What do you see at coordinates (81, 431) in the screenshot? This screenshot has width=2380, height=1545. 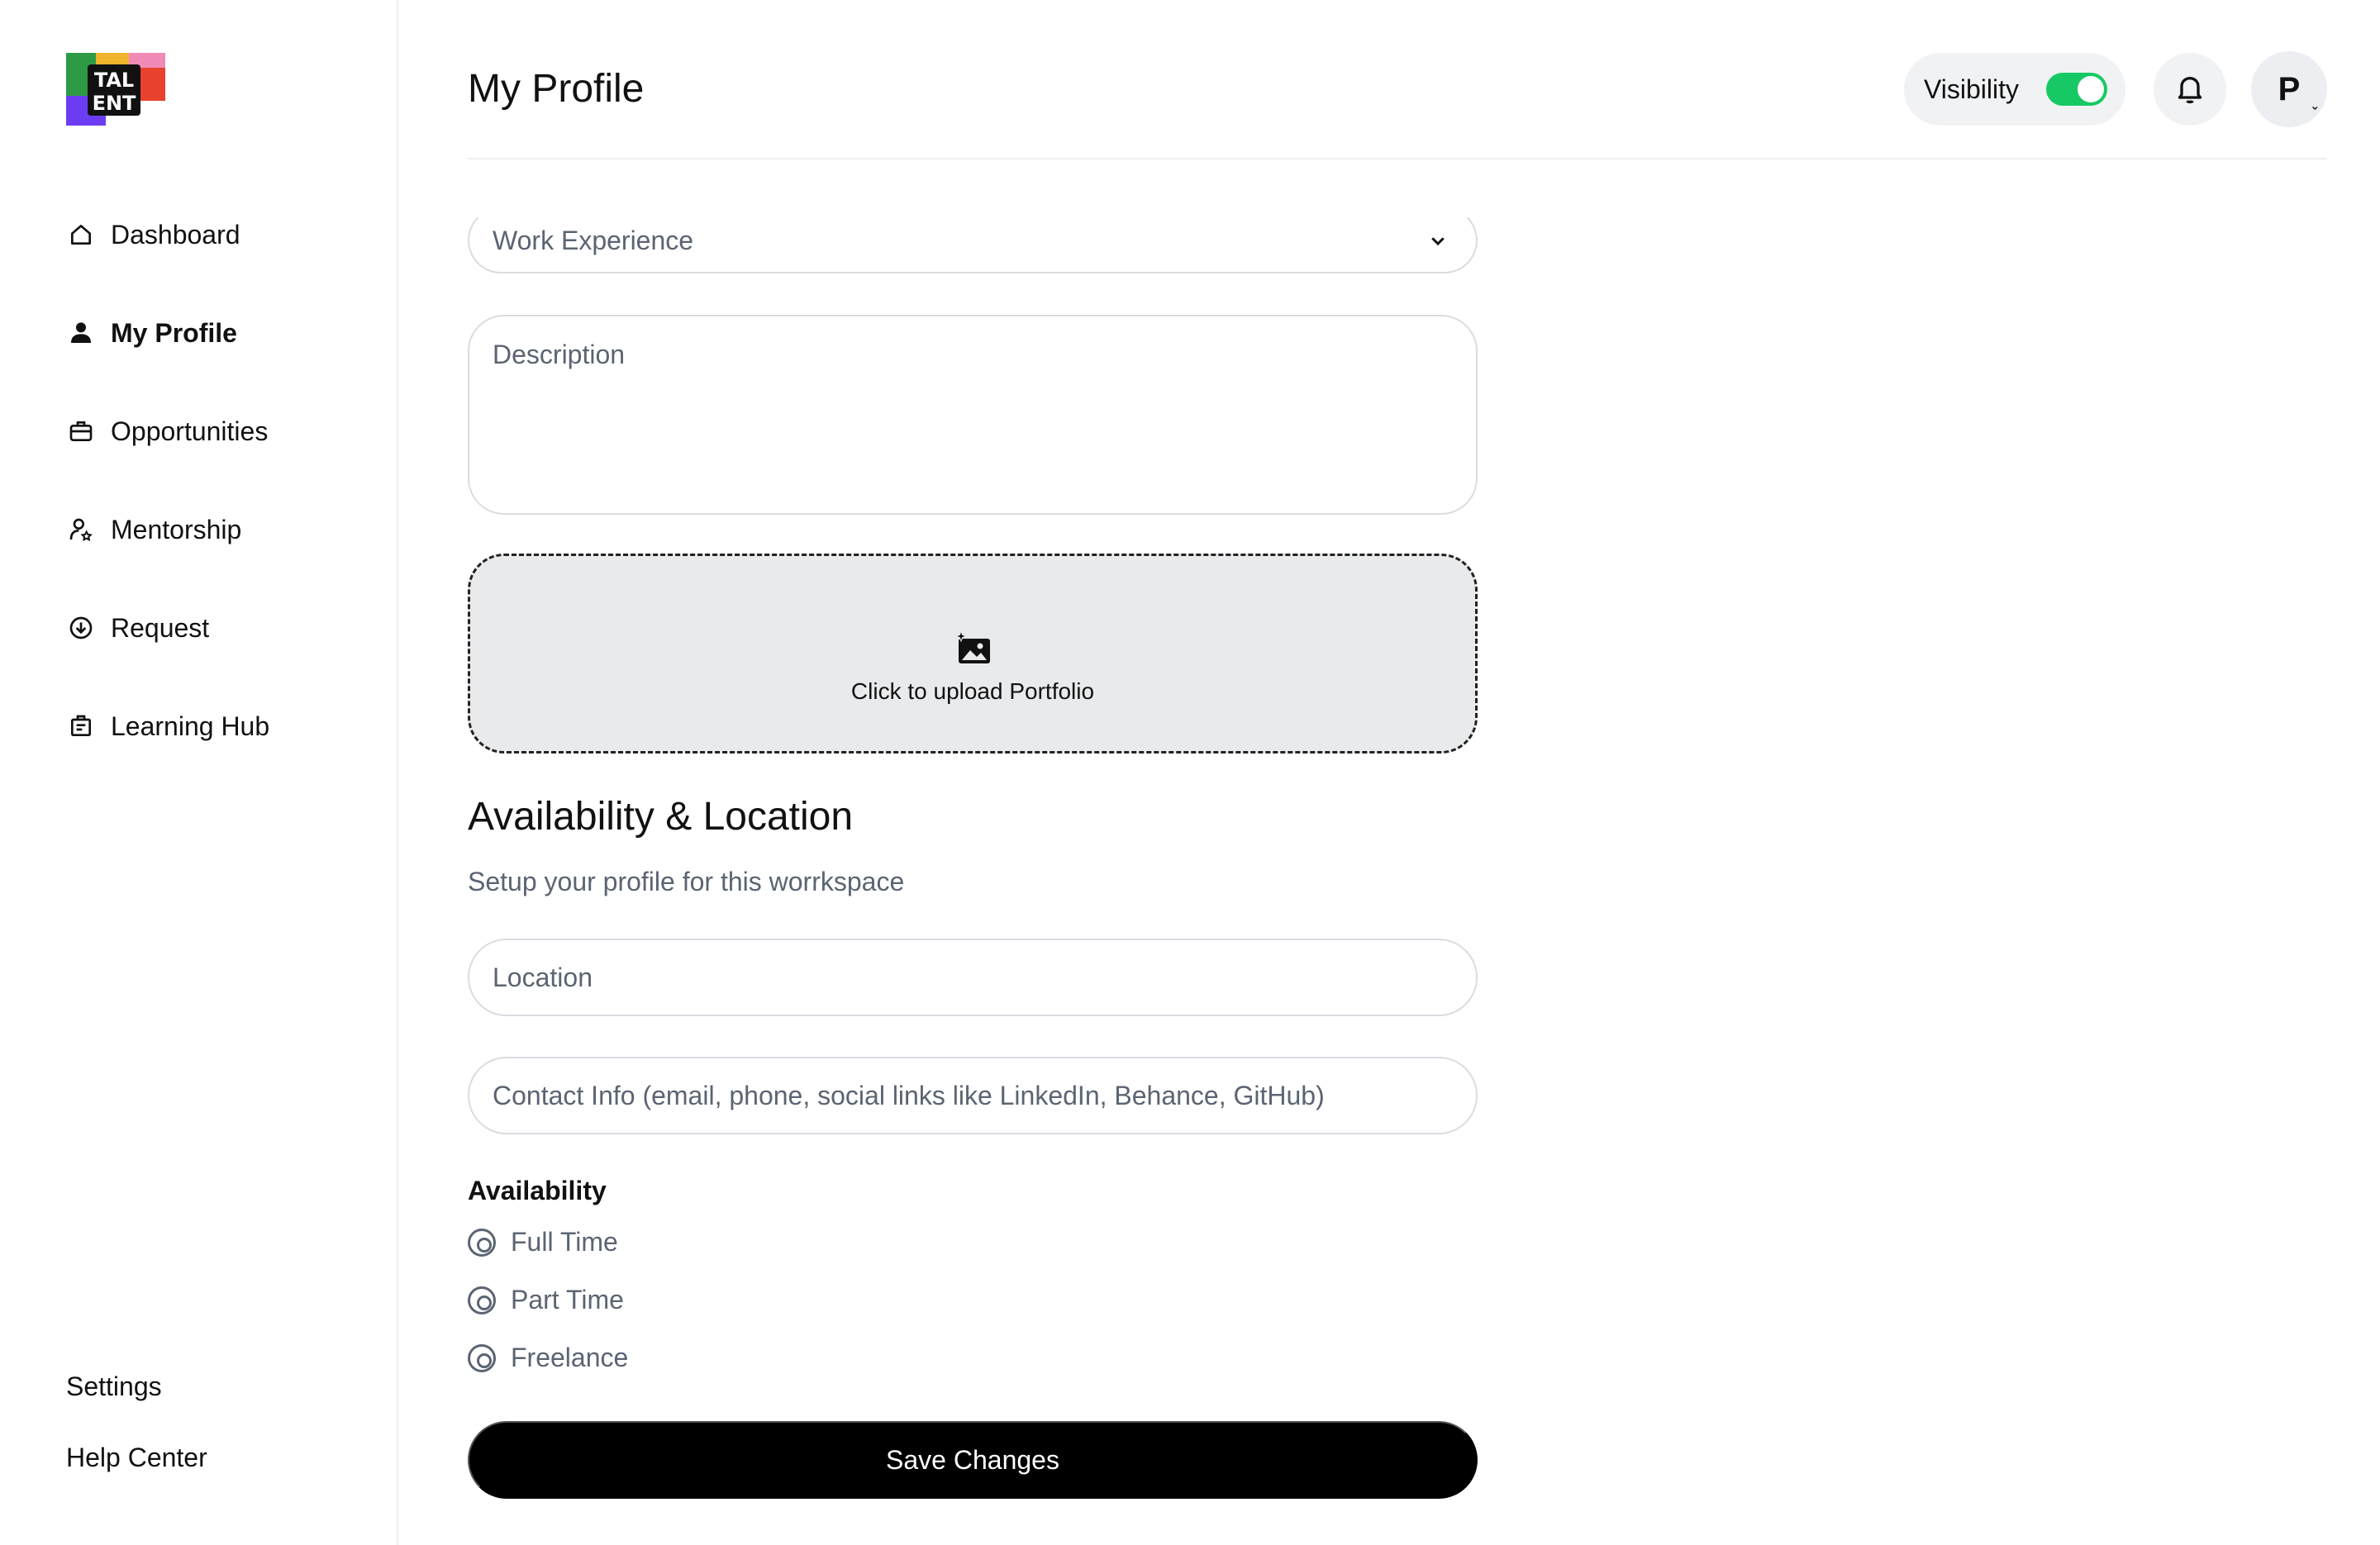 I see `briefcase-icon` at bounding box center [81, 431].